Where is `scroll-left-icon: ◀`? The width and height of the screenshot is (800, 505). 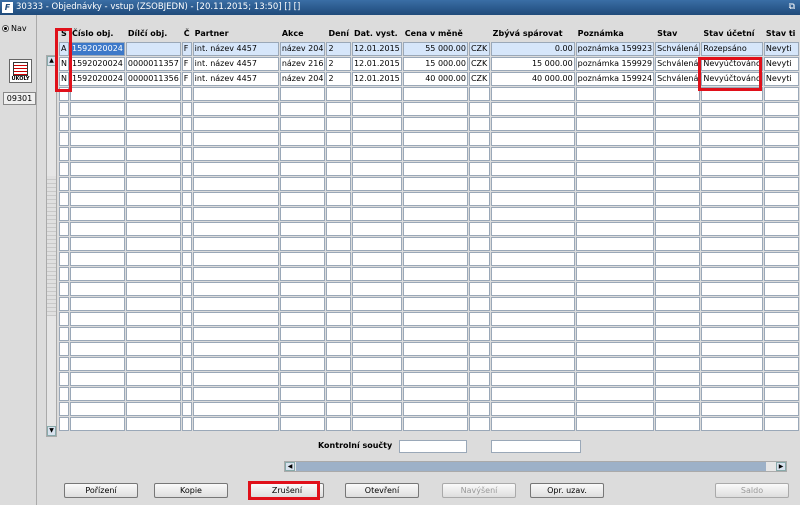 scroll-left-icon: ◀ is located at coordinates (290, 466).